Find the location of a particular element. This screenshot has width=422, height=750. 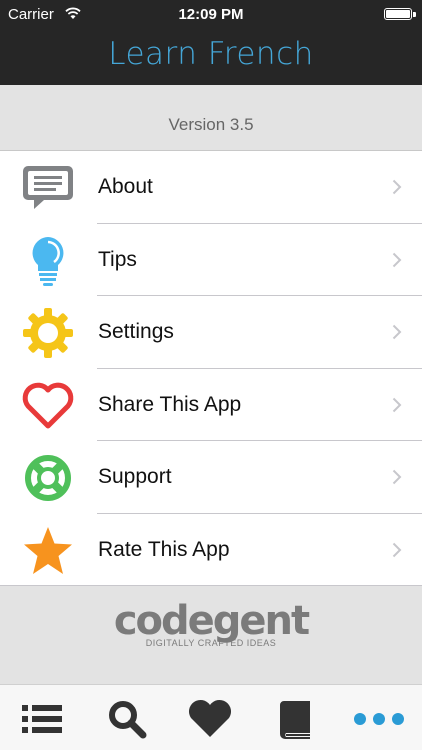

menu-item-share: Share This App is located at coordinates (211, 404).